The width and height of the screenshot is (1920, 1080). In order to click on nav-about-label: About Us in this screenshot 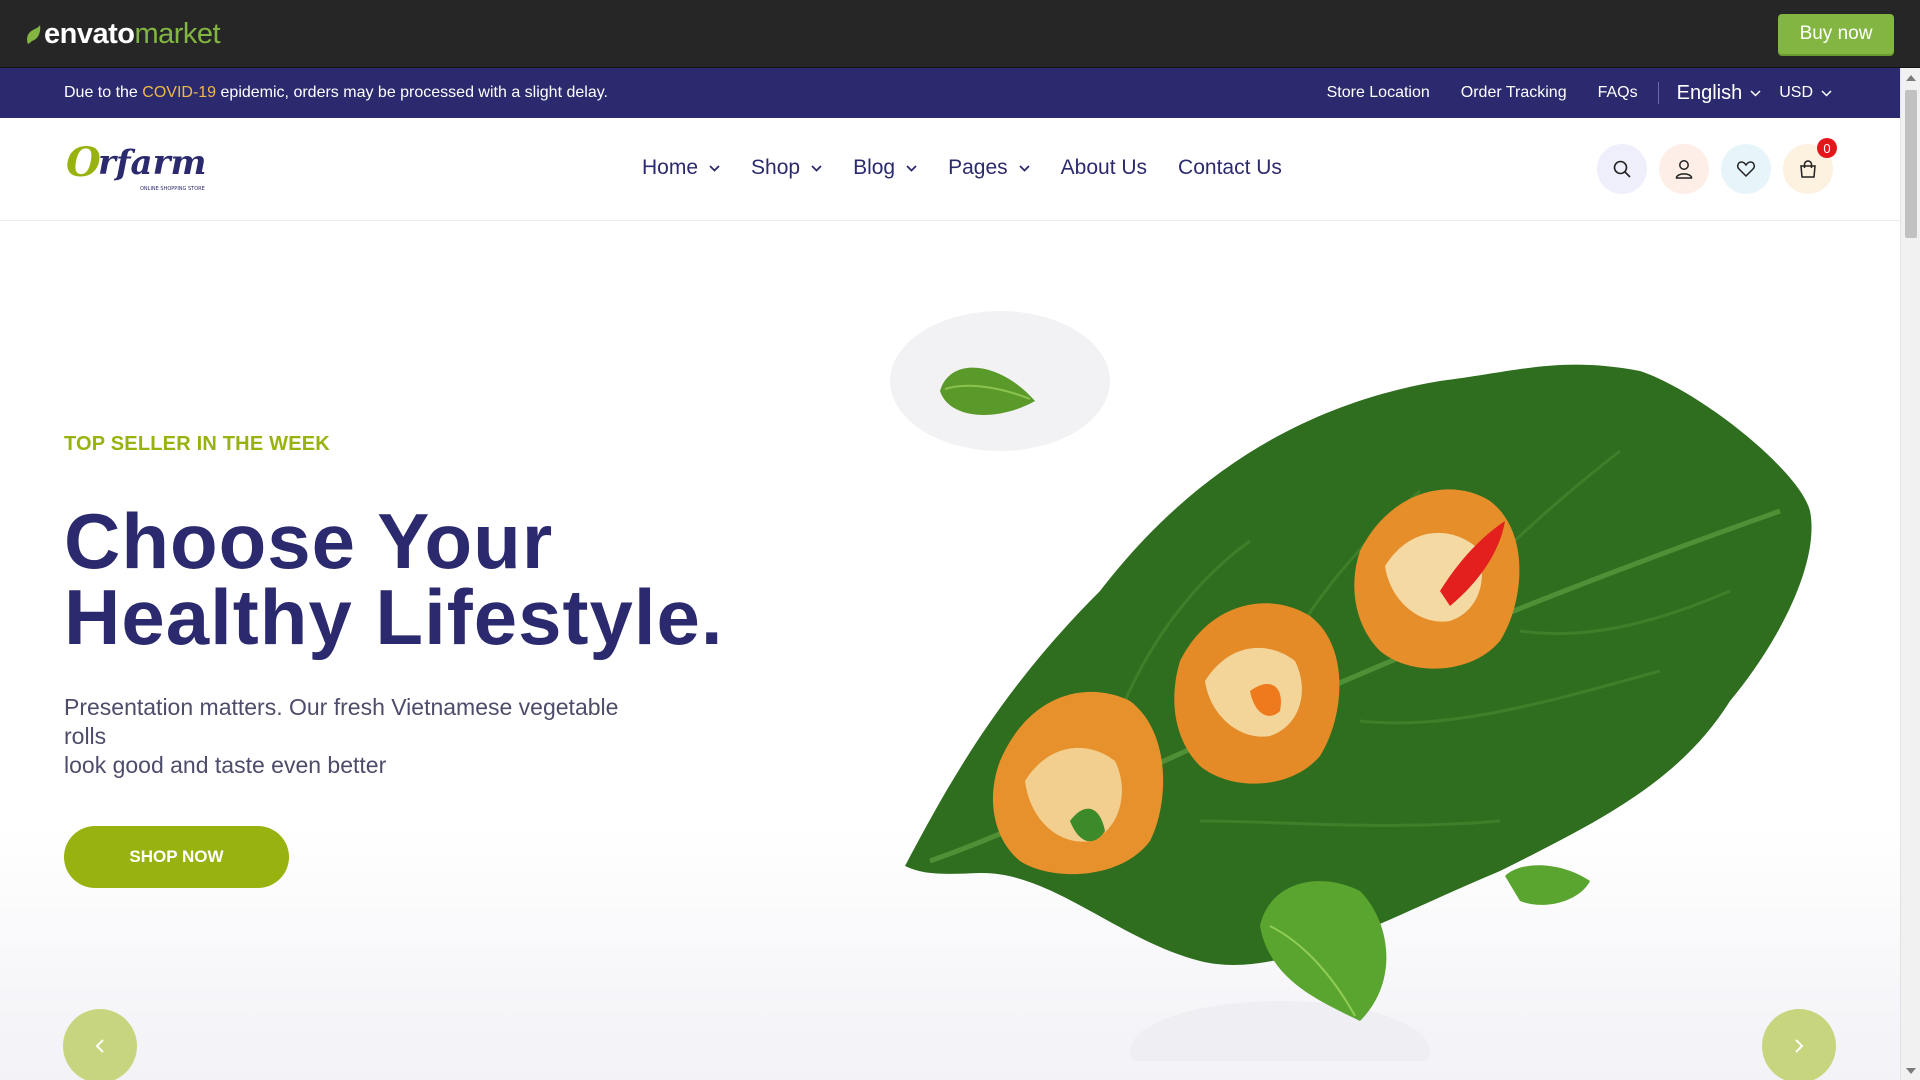, I will do `click(1104, 167)`.